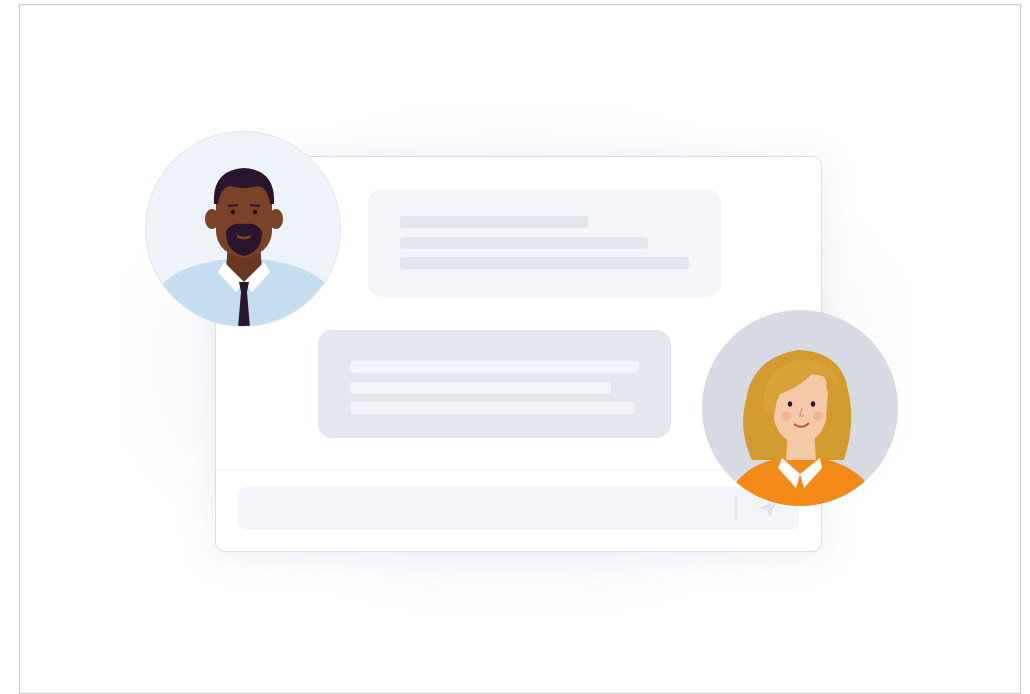 This screenshot has width=1030, height=694. I want to click on woman-avatar-icon, so click(800, 408).